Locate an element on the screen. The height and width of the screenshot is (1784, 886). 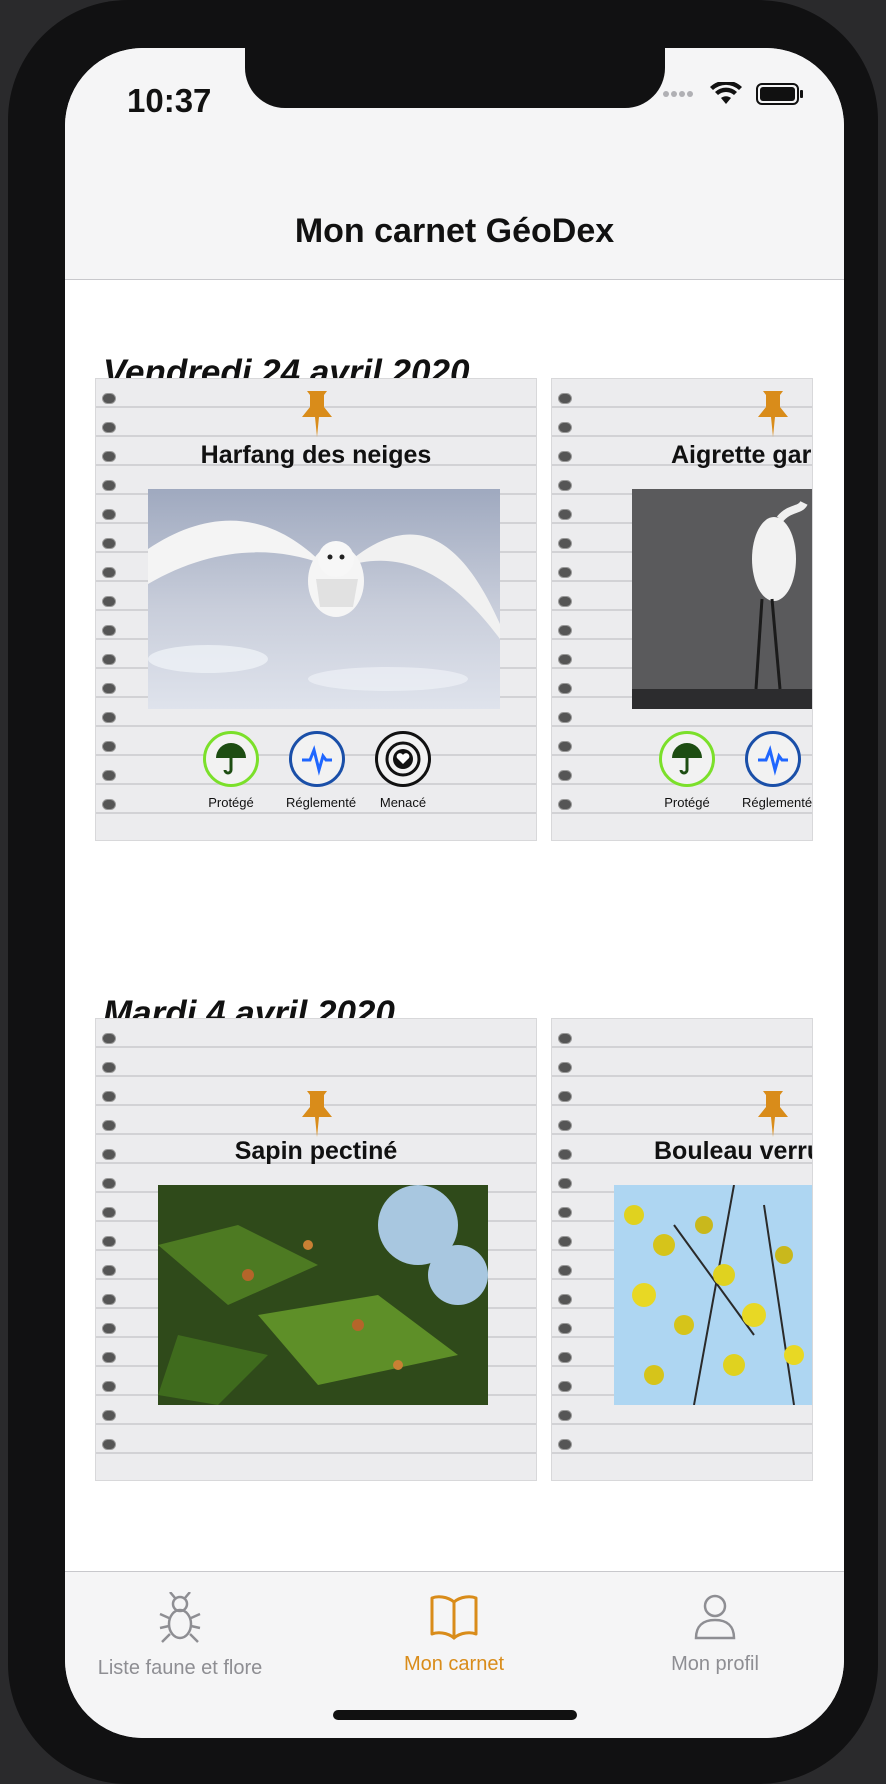
book-icon is located at coordinates (454, 1617).